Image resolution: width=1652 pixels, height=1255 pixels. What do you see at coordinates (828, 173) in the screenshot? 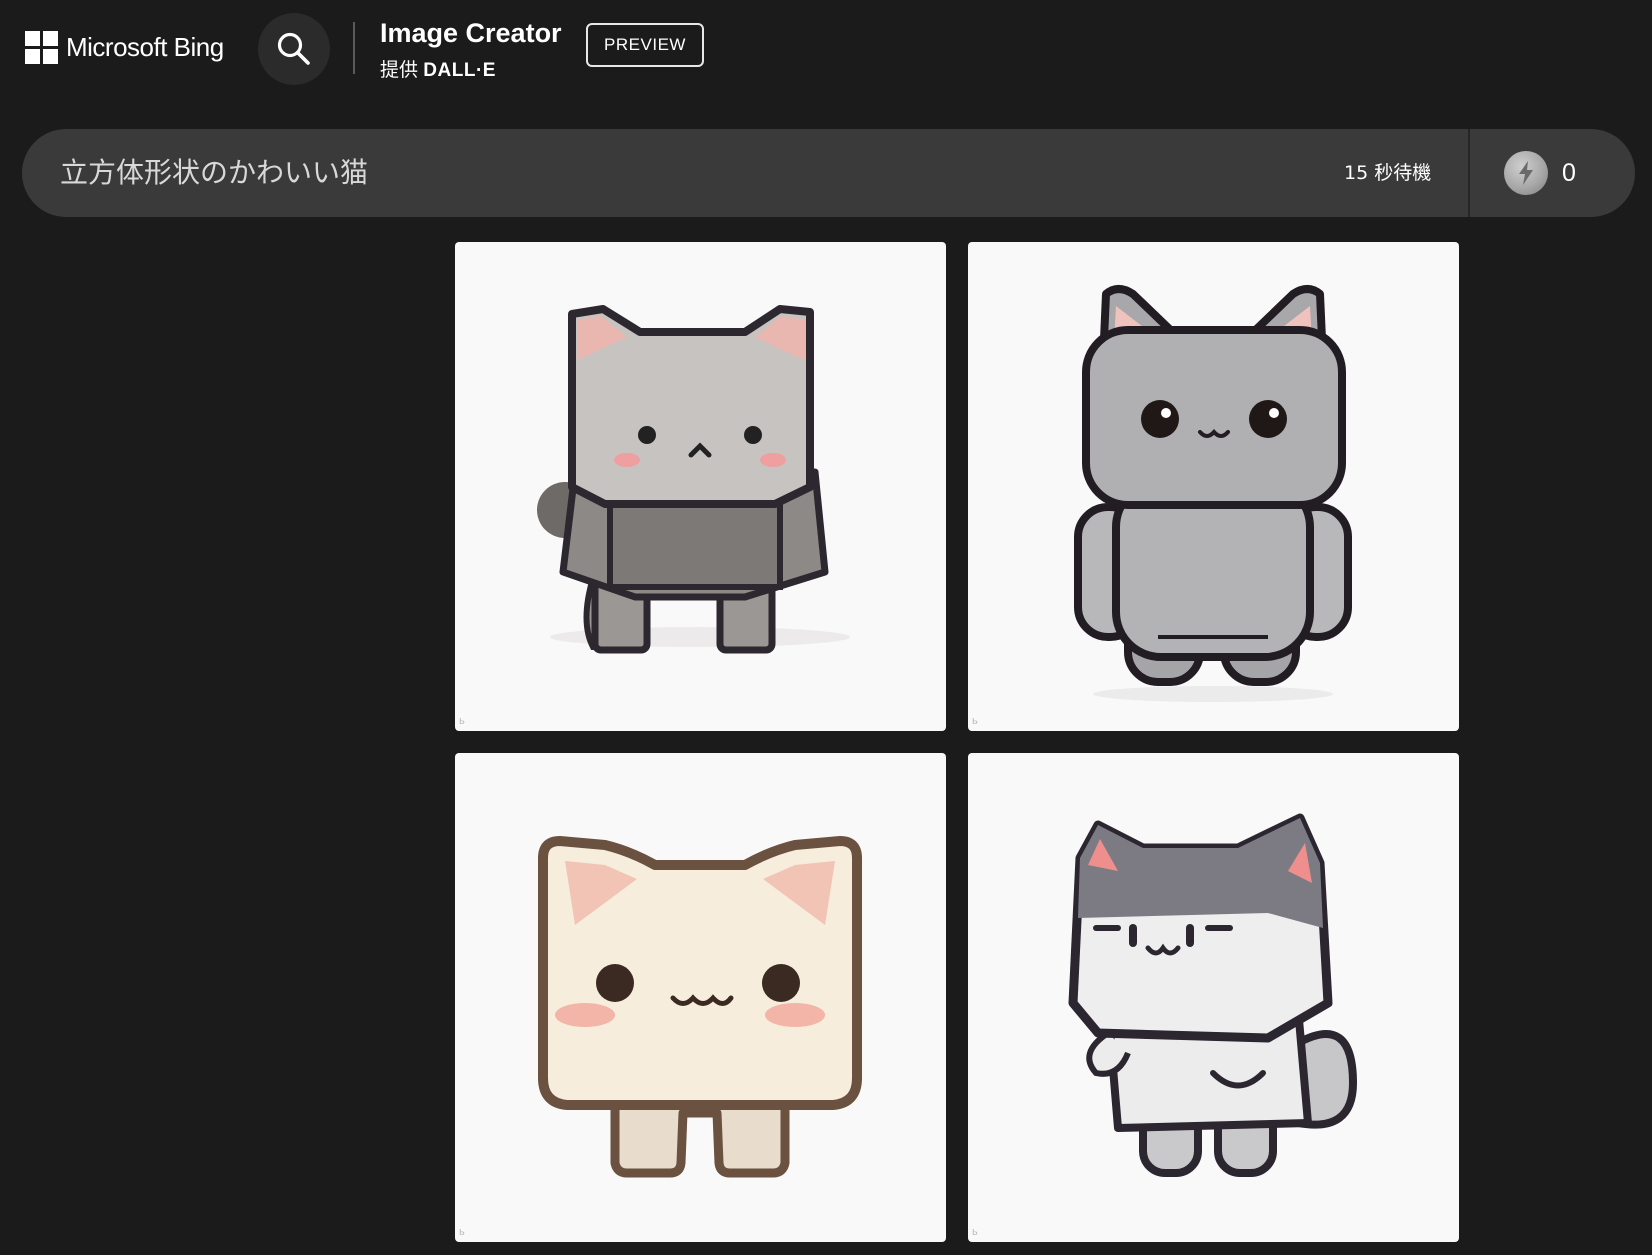
I see `prompt-bar: 立方体形状のかわいい猫 15 秒待機 0` at bounding box center [828, 173].